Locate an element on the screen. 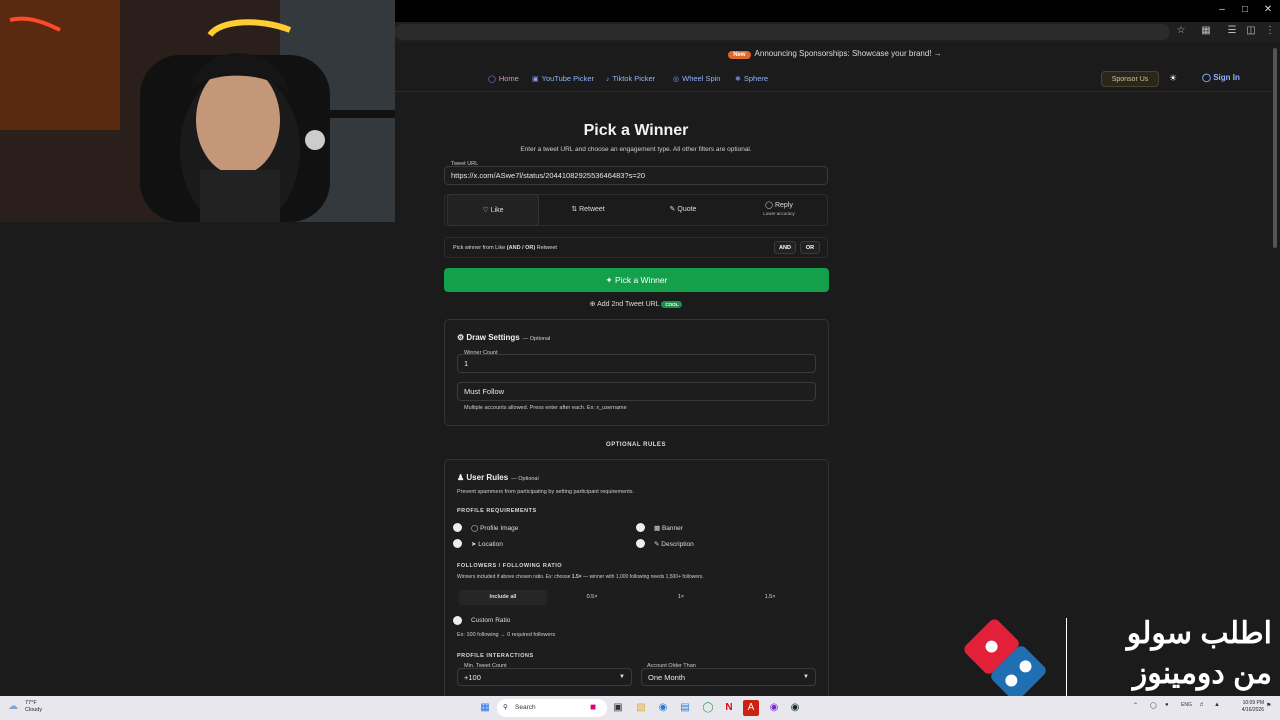 This screenshot has width=1280, height=720. tray-chevron-icon: ⌃ is located at coordinates (1135, 705).